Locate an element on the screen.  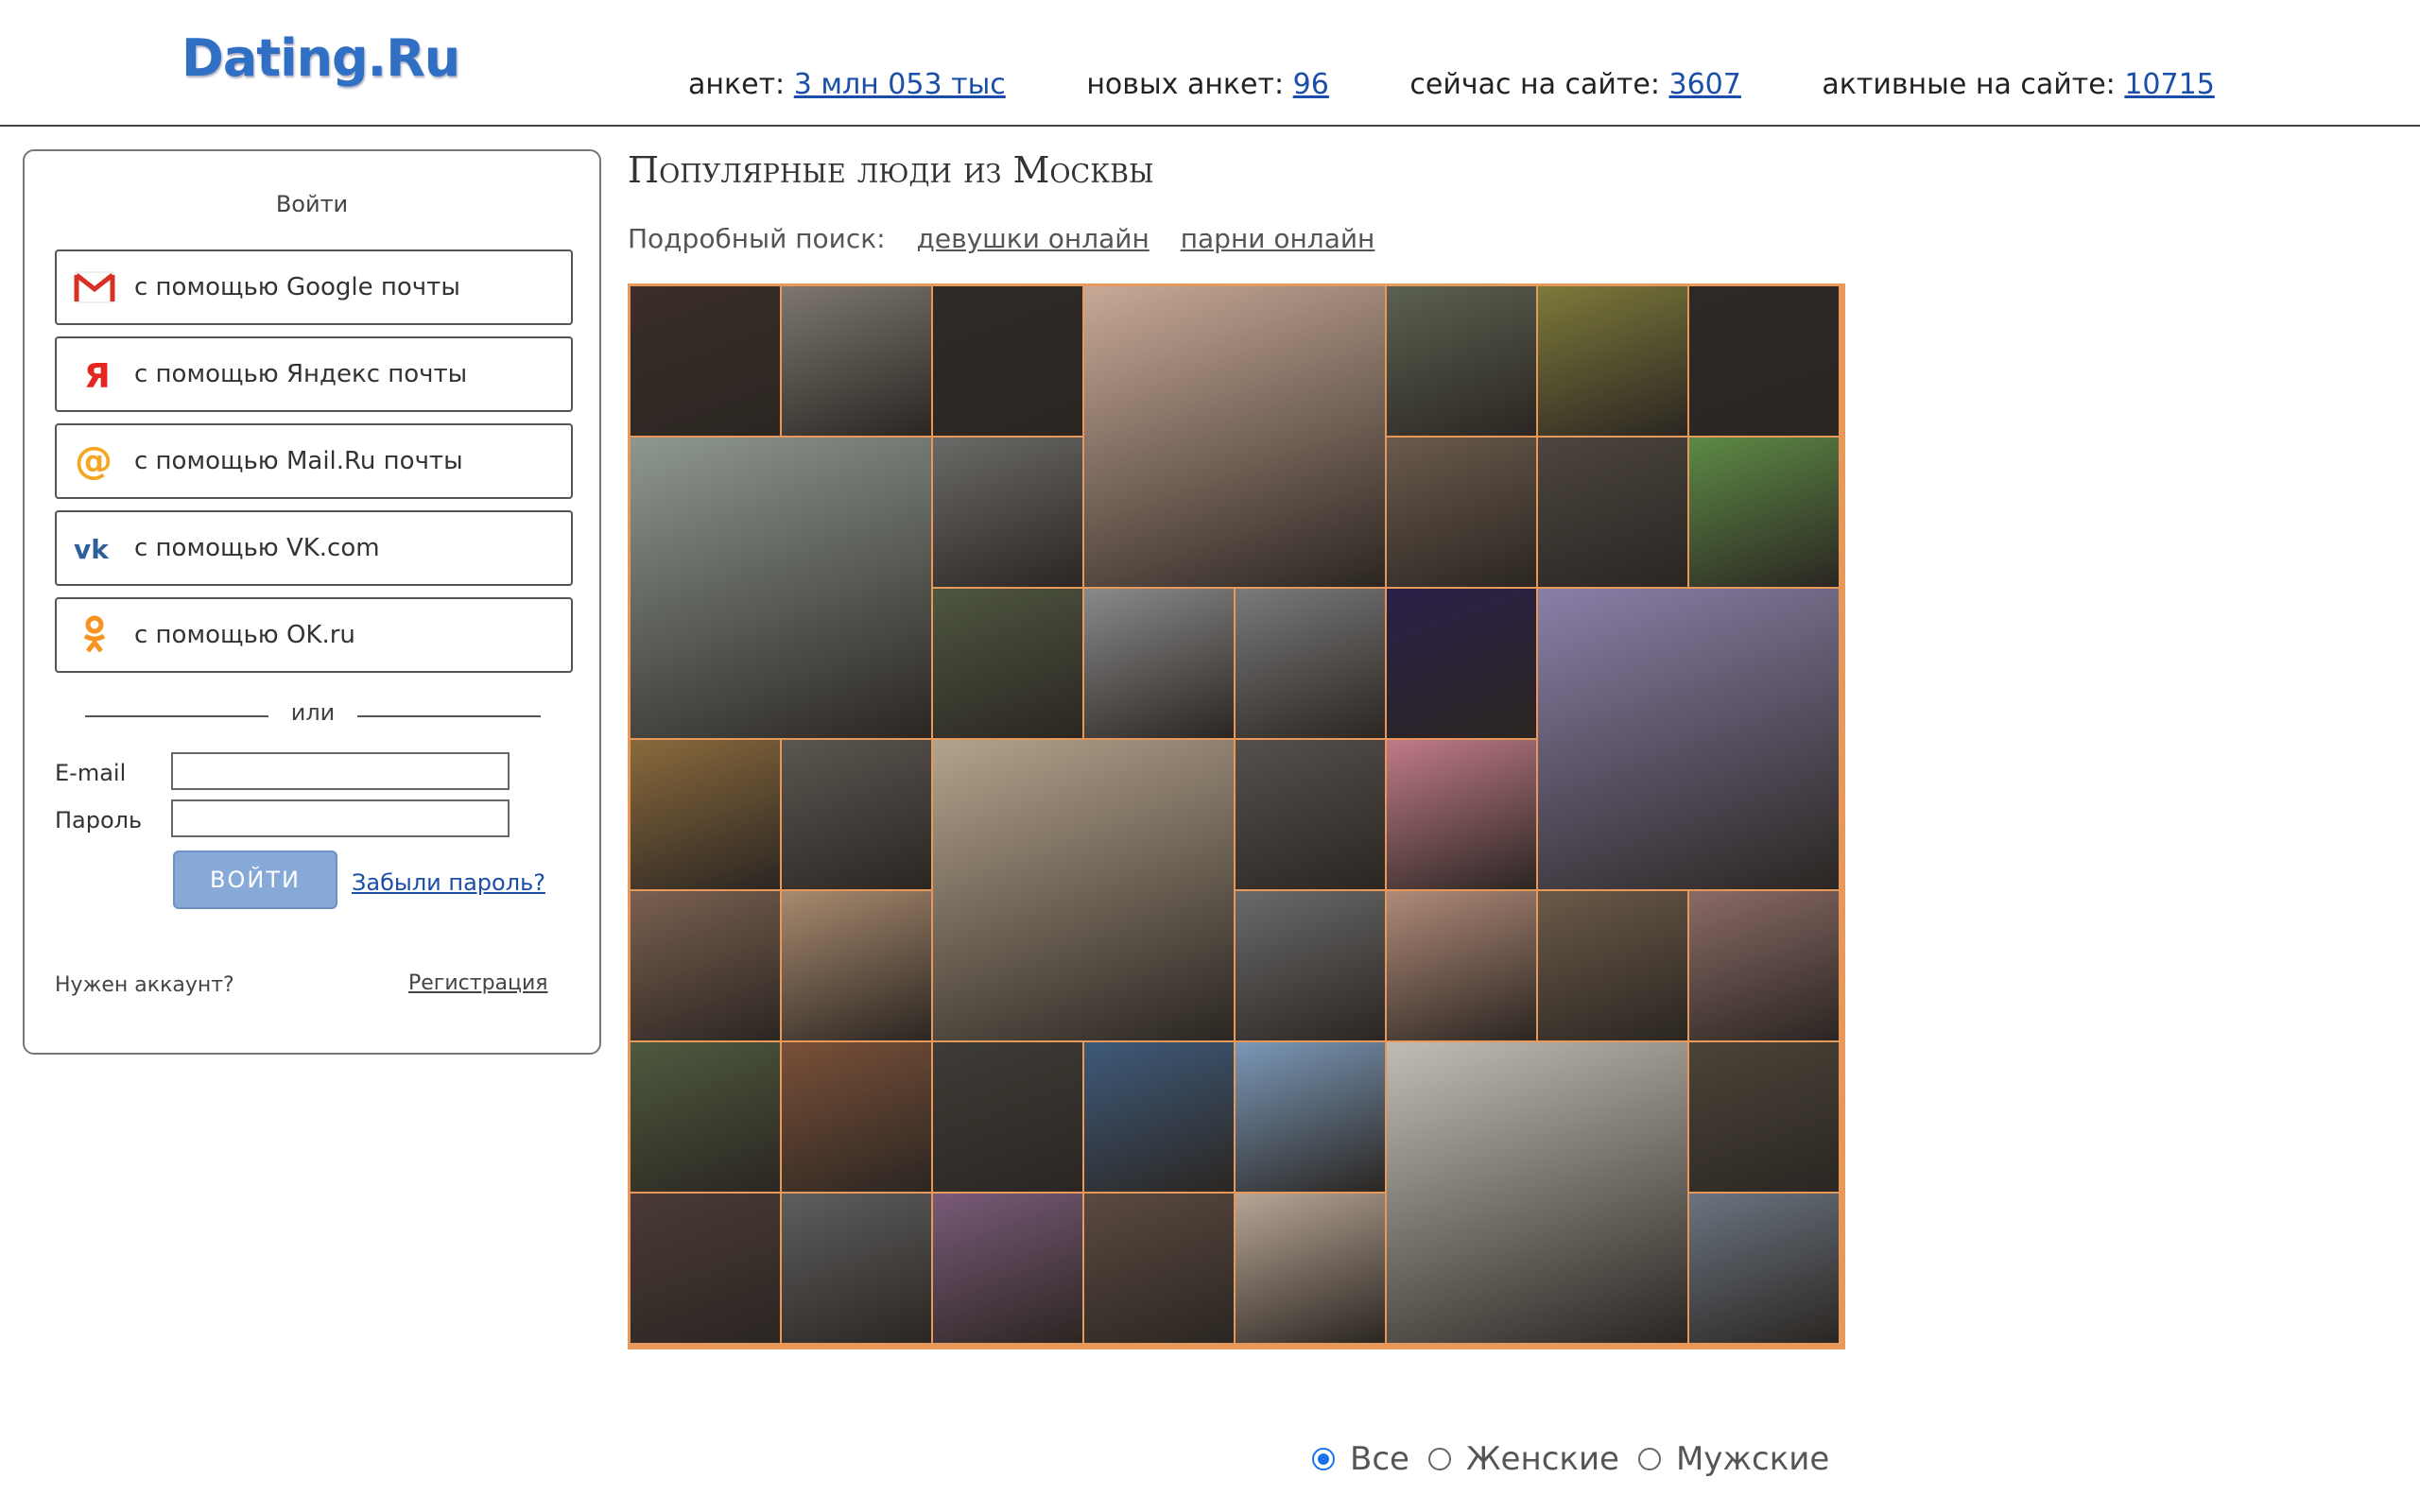
register-link: Регистрация is located at coordinates (478, 983).